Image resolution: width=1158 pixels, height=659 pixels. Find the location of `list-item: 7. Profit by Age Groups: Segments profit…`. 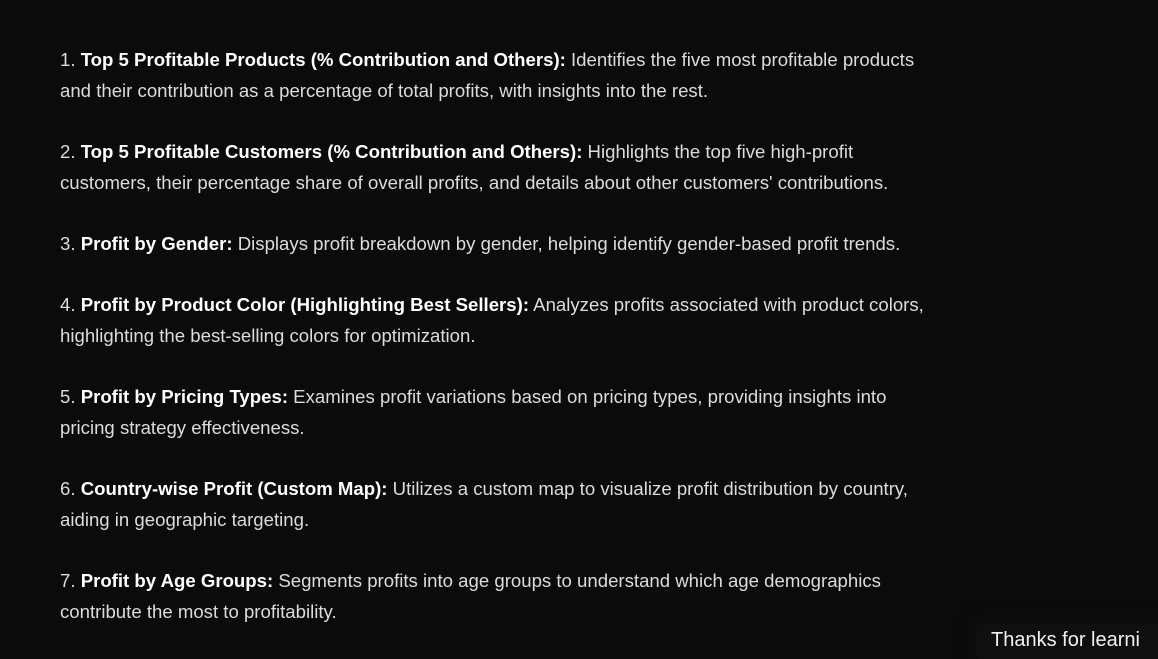

list-item: 7. Profit by Age Groups: Segments profit… is located at coordinates (605, 596).